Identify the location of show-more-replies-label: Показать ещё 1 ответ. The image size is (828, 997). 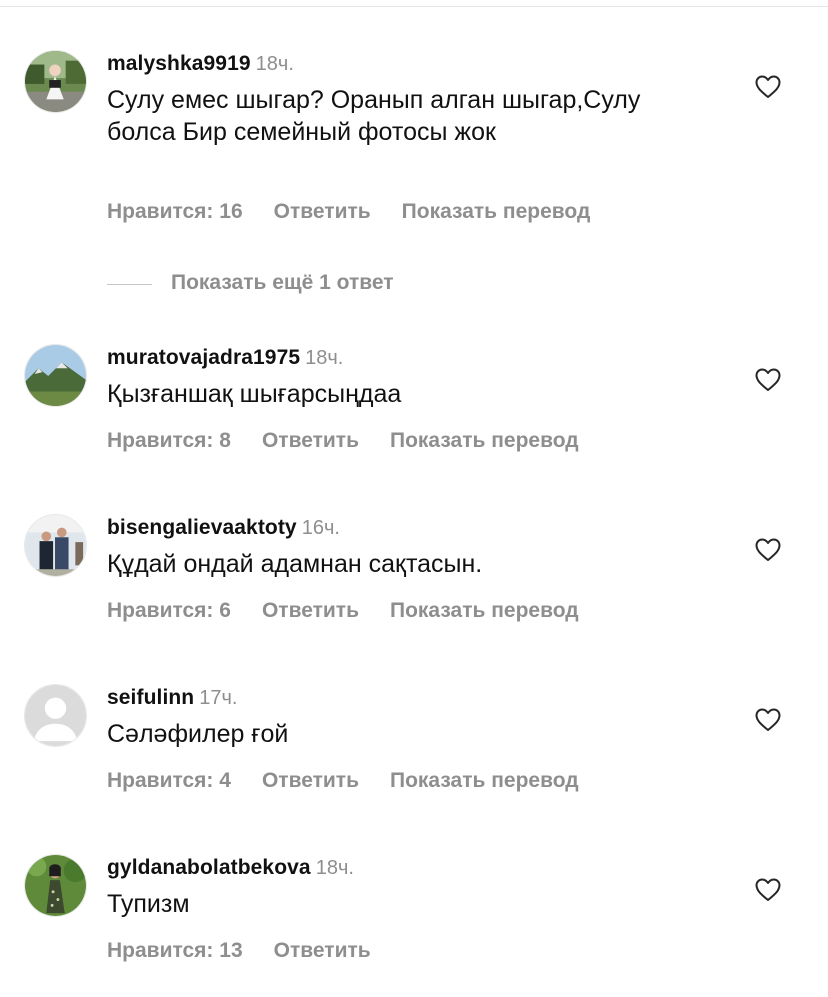
(282, 283).